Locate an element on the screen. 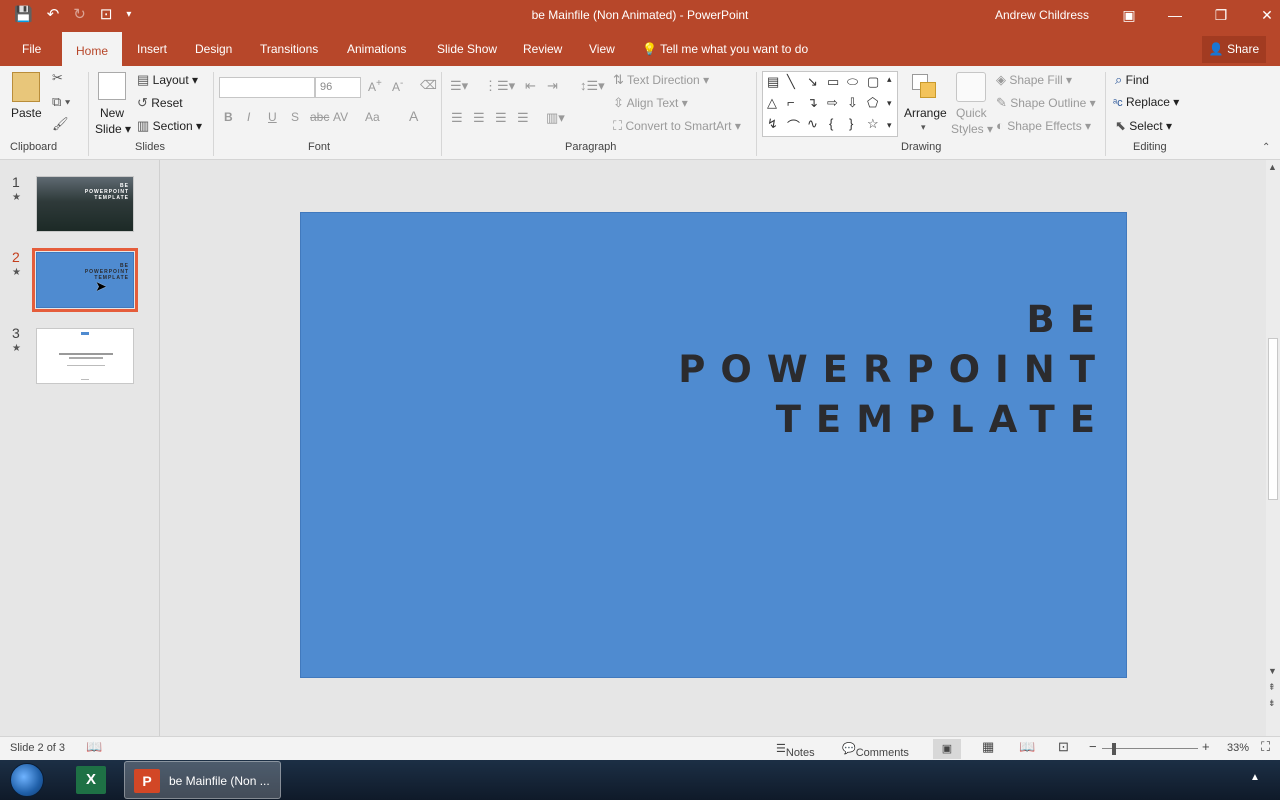  freeform-shape-icon: ↯ is located at coordinates (772, 124).